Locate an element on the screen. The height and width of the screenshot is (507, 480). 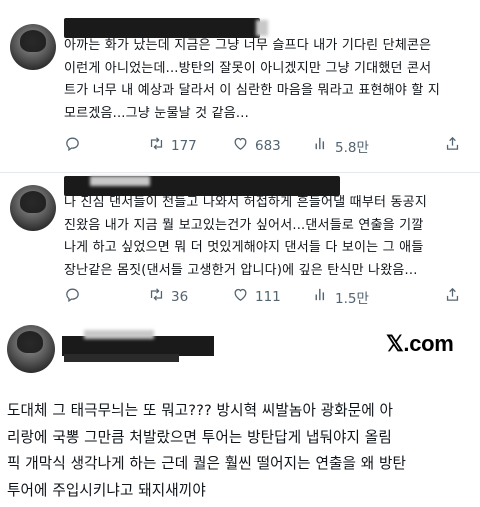
retweet-count: 177 is located at coordinates (184, 145).